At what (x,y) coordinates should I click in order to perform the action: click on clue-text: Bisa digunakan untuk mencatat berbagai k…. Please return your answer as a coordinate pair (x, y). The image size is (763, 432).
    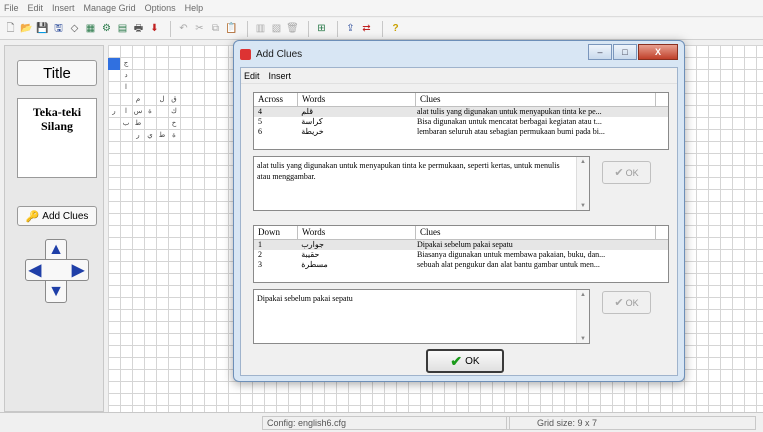
    Looking at the image, I should click on (509, 121).